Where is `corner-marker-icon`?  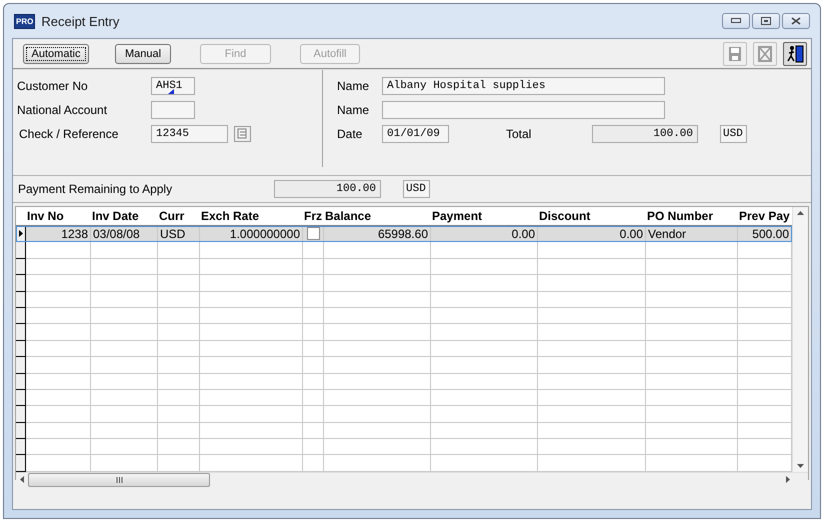 corner-marker-icon is located at coordinates (171, 91).